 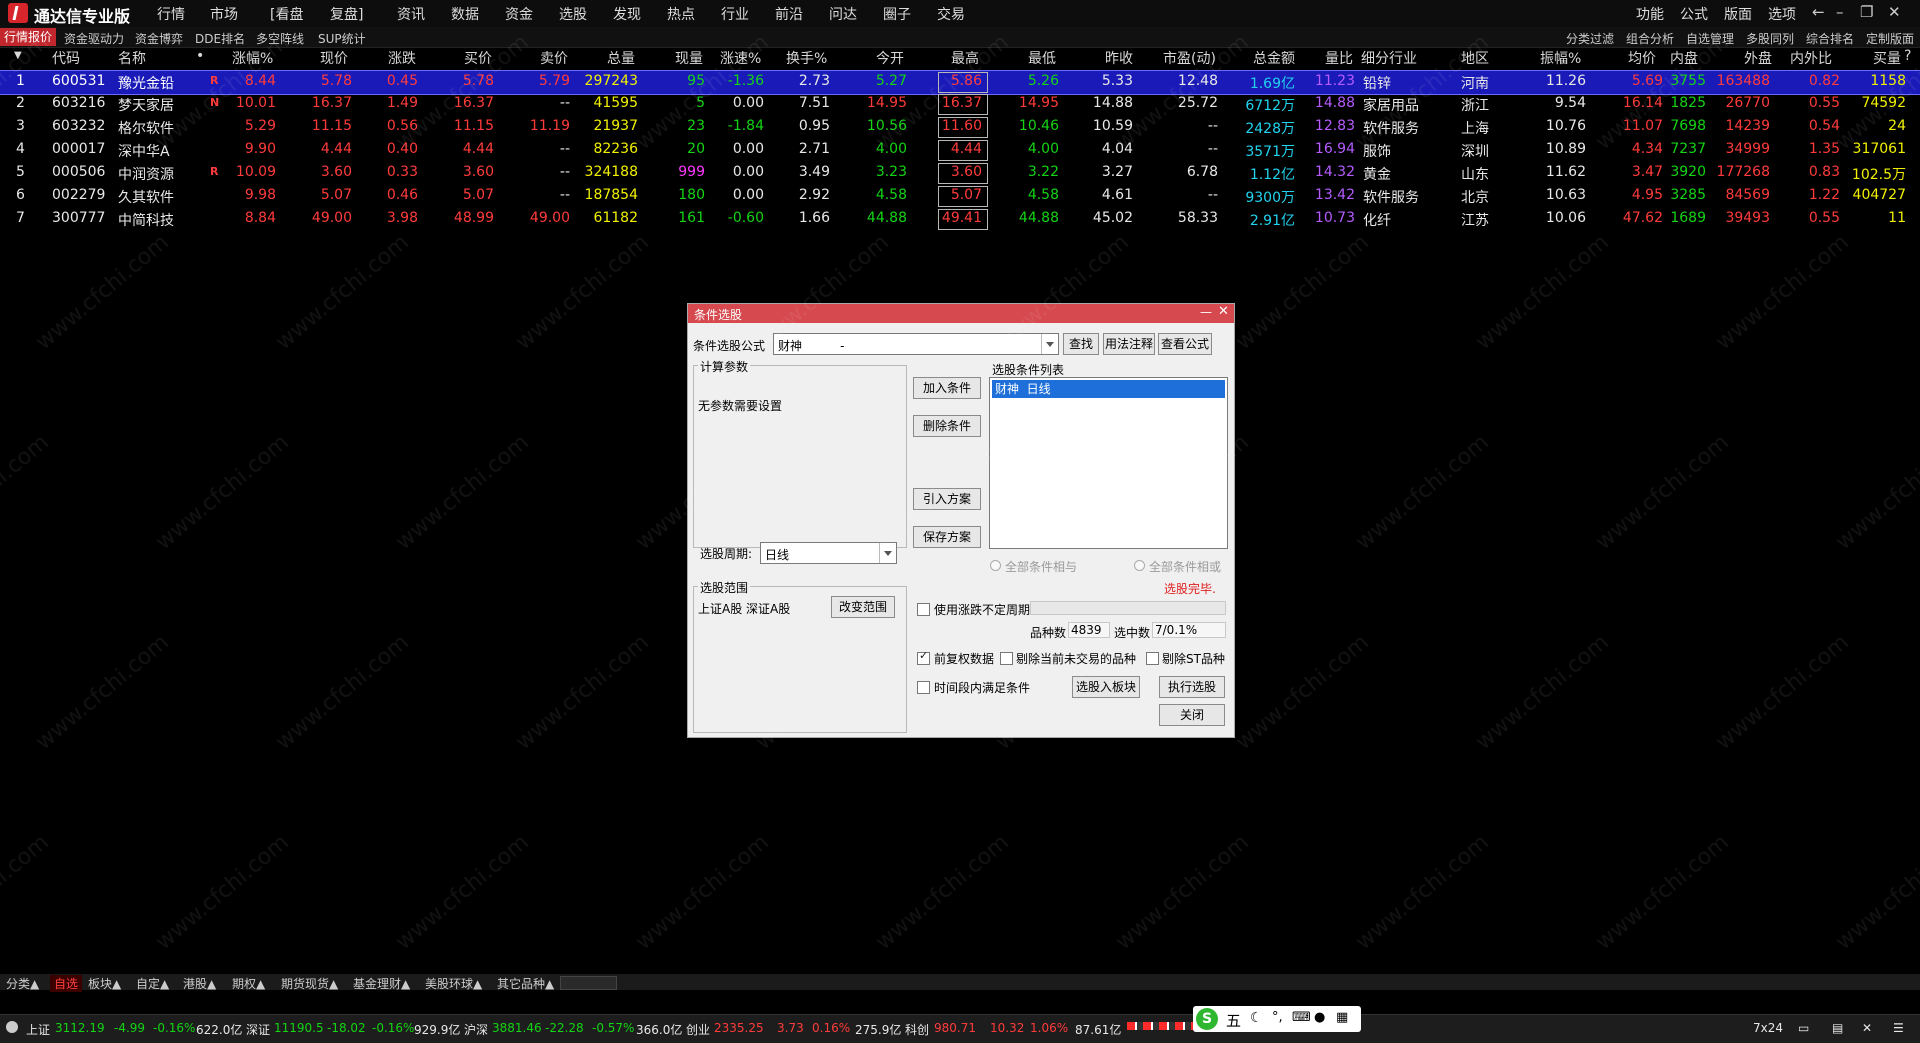 I want to click on usage-note-button: 用法注释, so click(x=1129, y=344).